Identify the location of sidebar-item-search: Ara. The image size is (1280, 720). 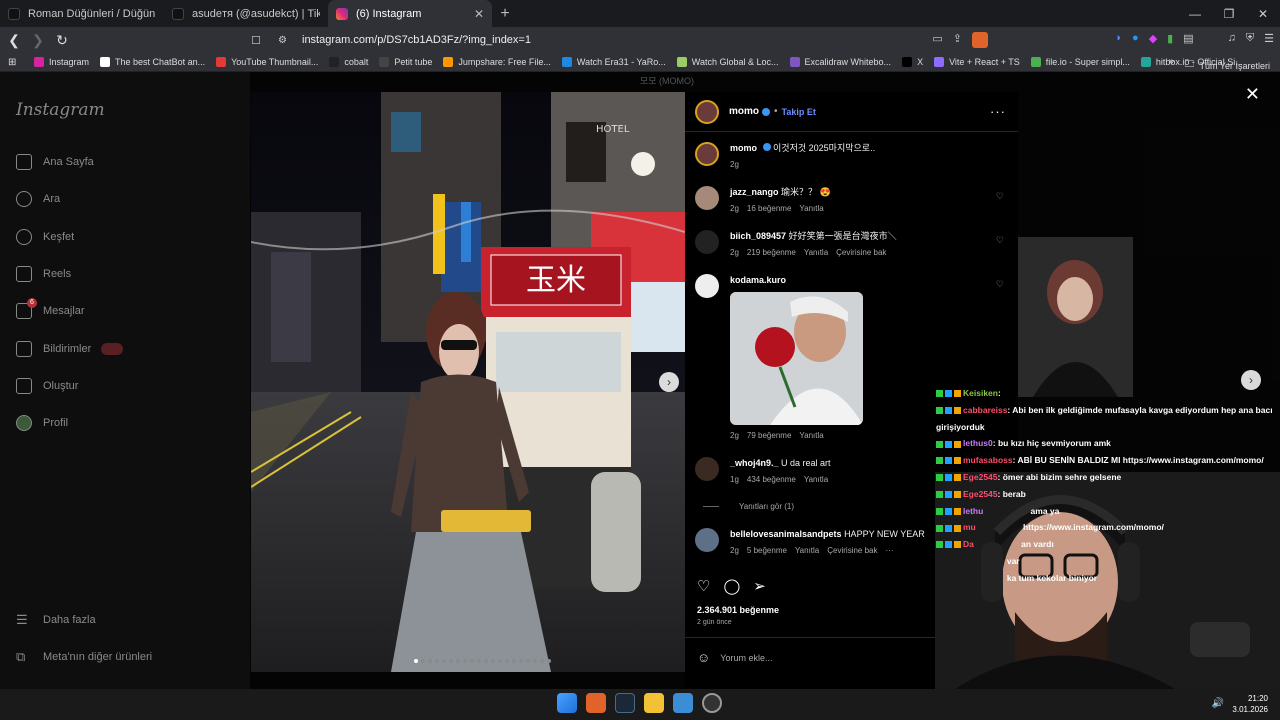
(38, 199).